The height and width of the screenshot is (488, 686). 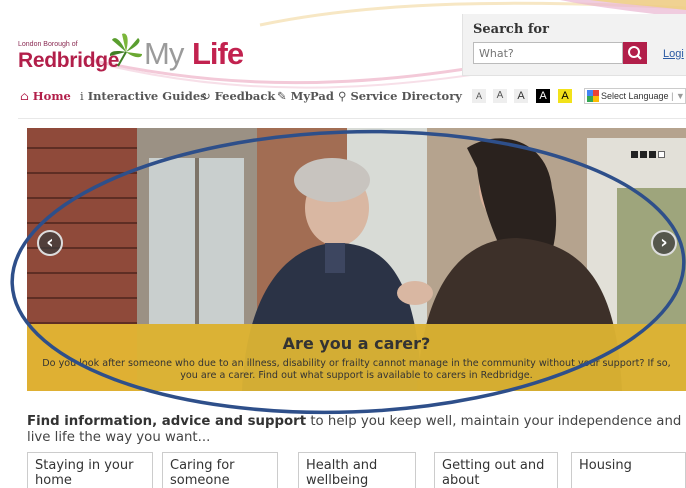 I want to click on logo-borough-small-text: London Borough of, so click(x=48, y=44).